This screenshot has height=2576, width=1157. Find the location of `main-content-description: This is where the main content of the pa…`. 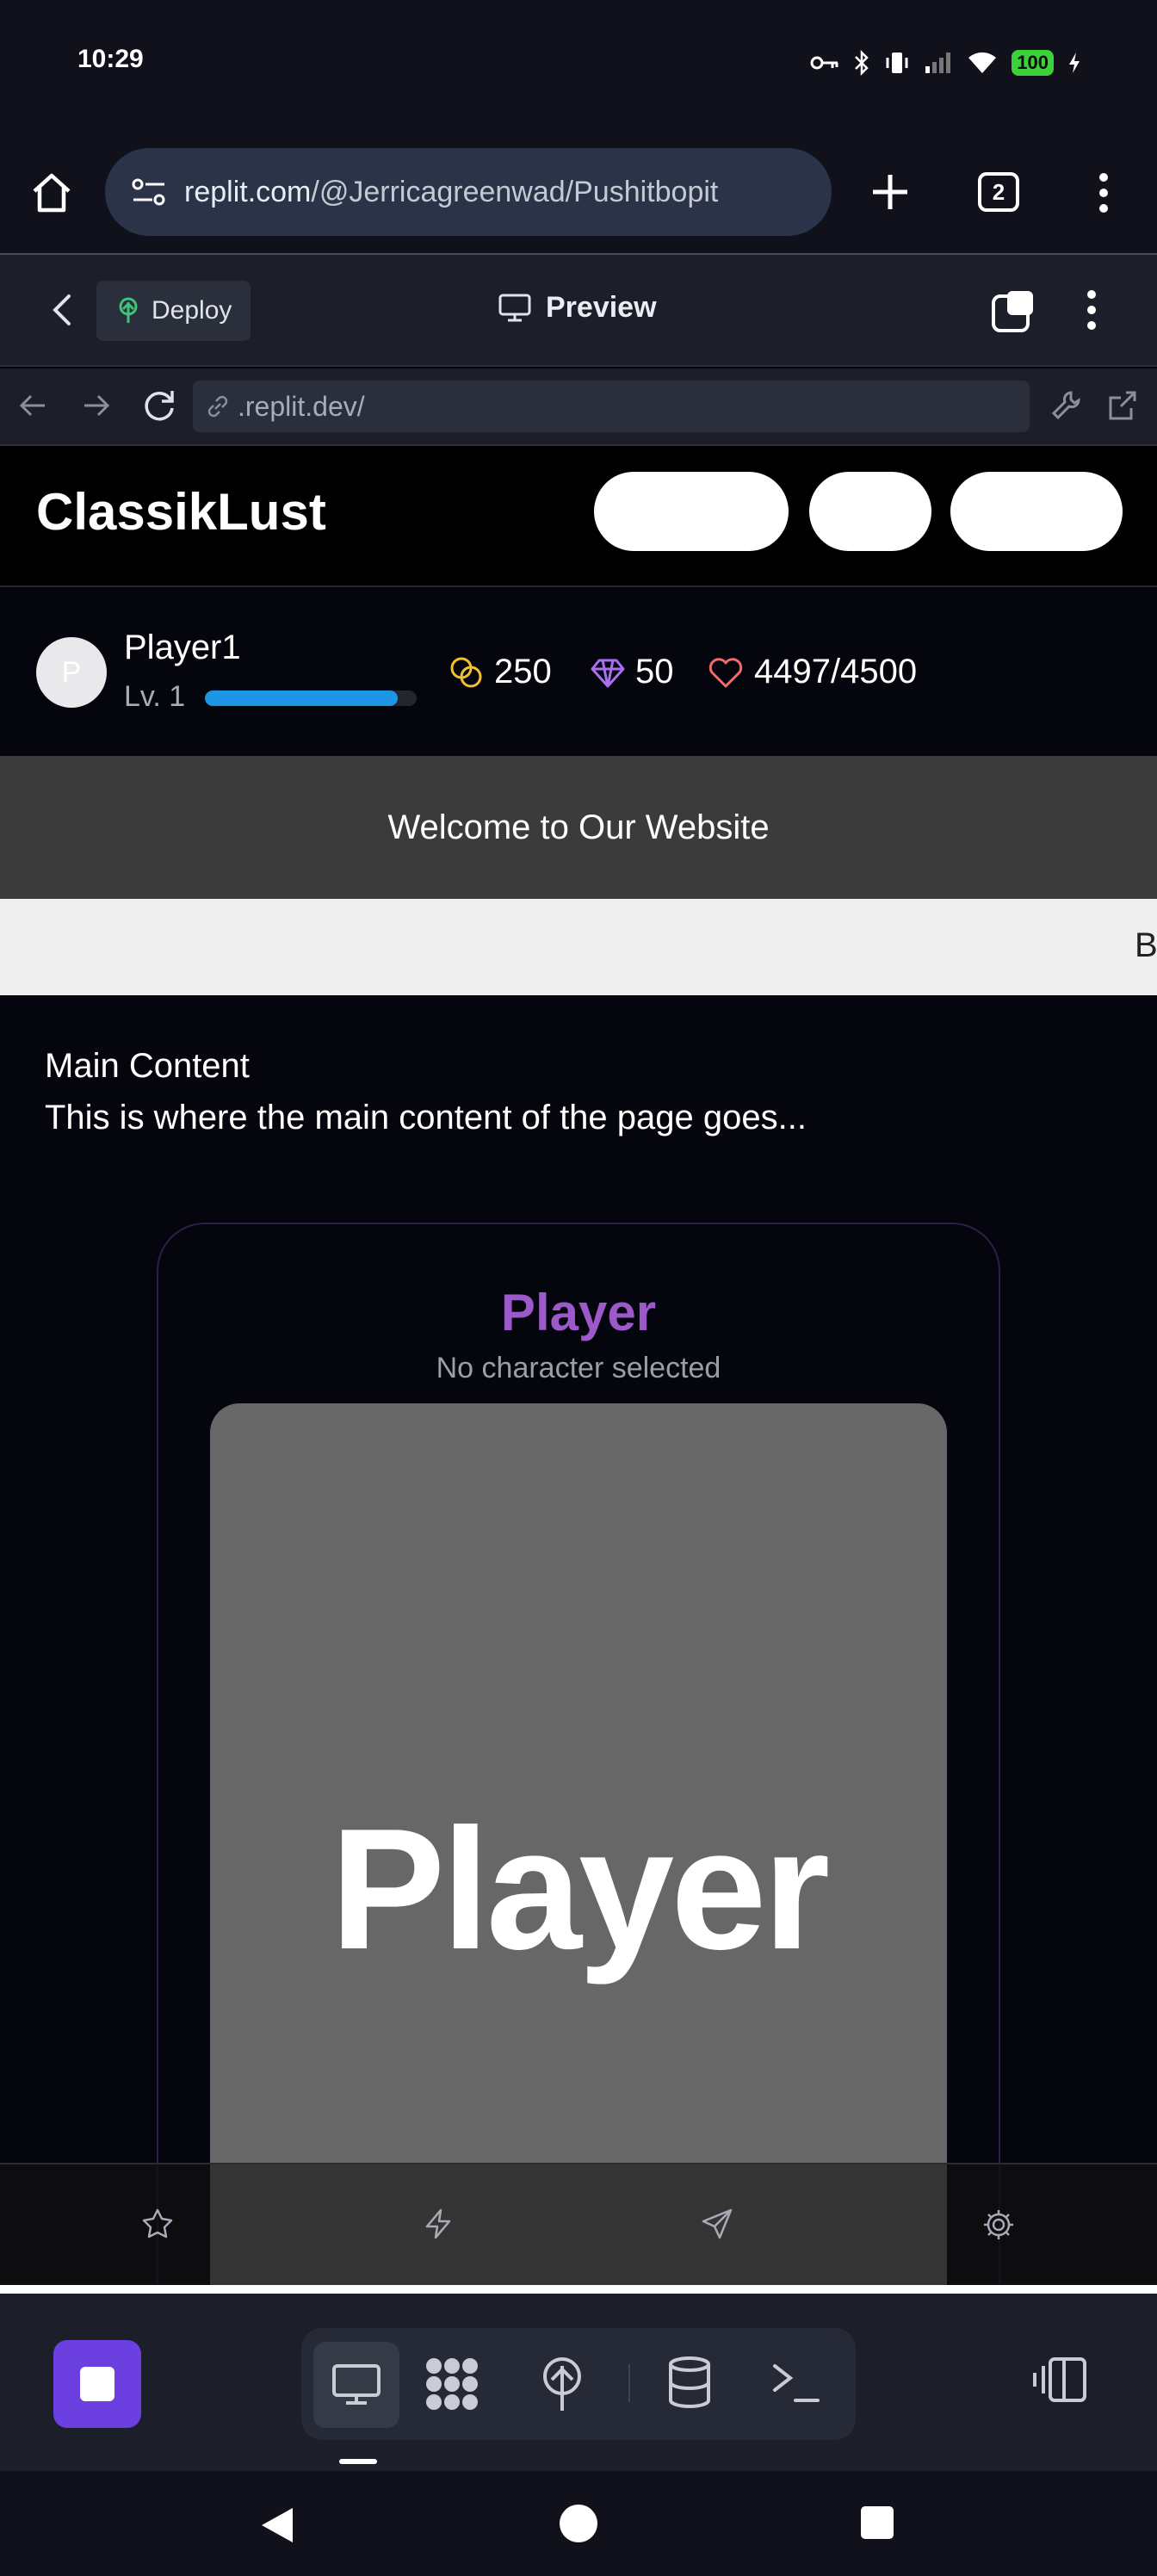

main-content-description: This is where the main content of the pa… is located at coordinates (426, 1117).